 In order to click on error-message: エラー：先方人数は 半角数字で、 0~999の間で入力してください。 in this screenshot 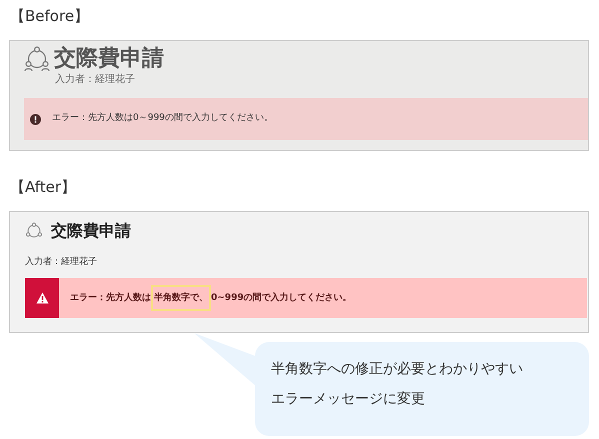, I will do `click(211, 298)`.